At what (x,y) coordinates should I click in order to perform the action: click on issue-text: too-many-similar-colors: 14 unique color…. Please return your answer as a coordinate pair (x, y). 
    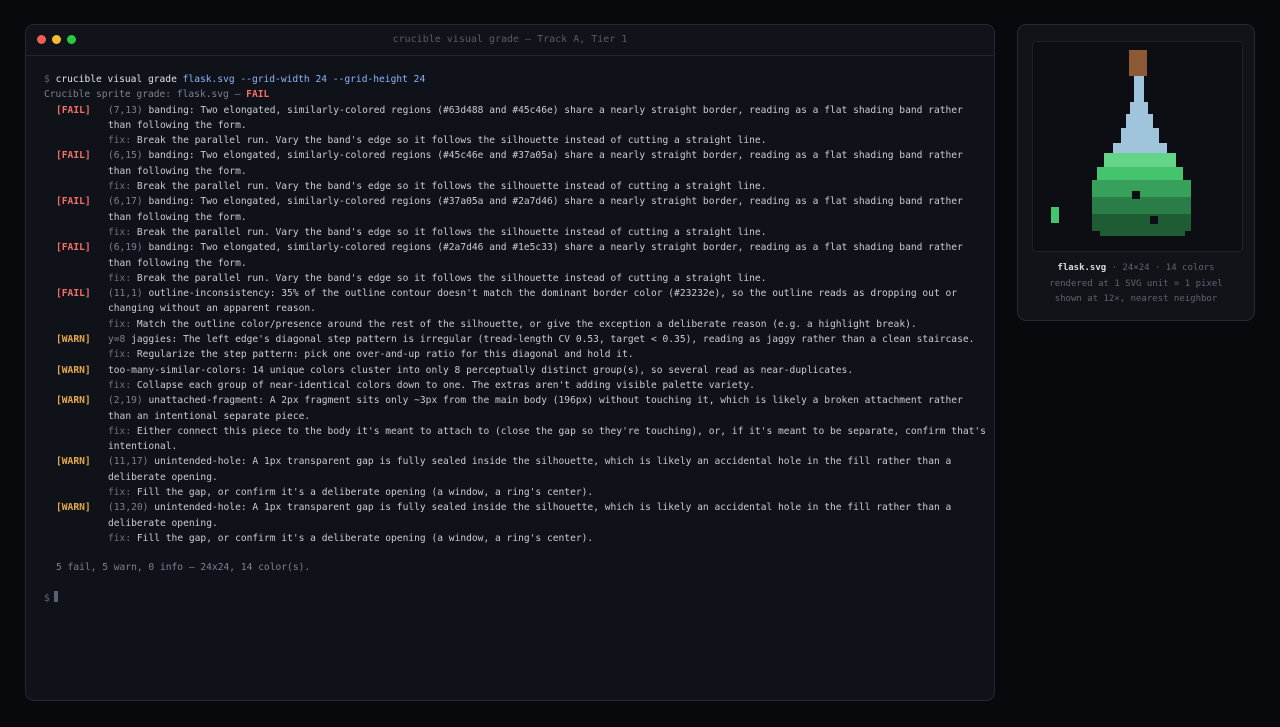
    Looking at the image, I should click on (480, 370).